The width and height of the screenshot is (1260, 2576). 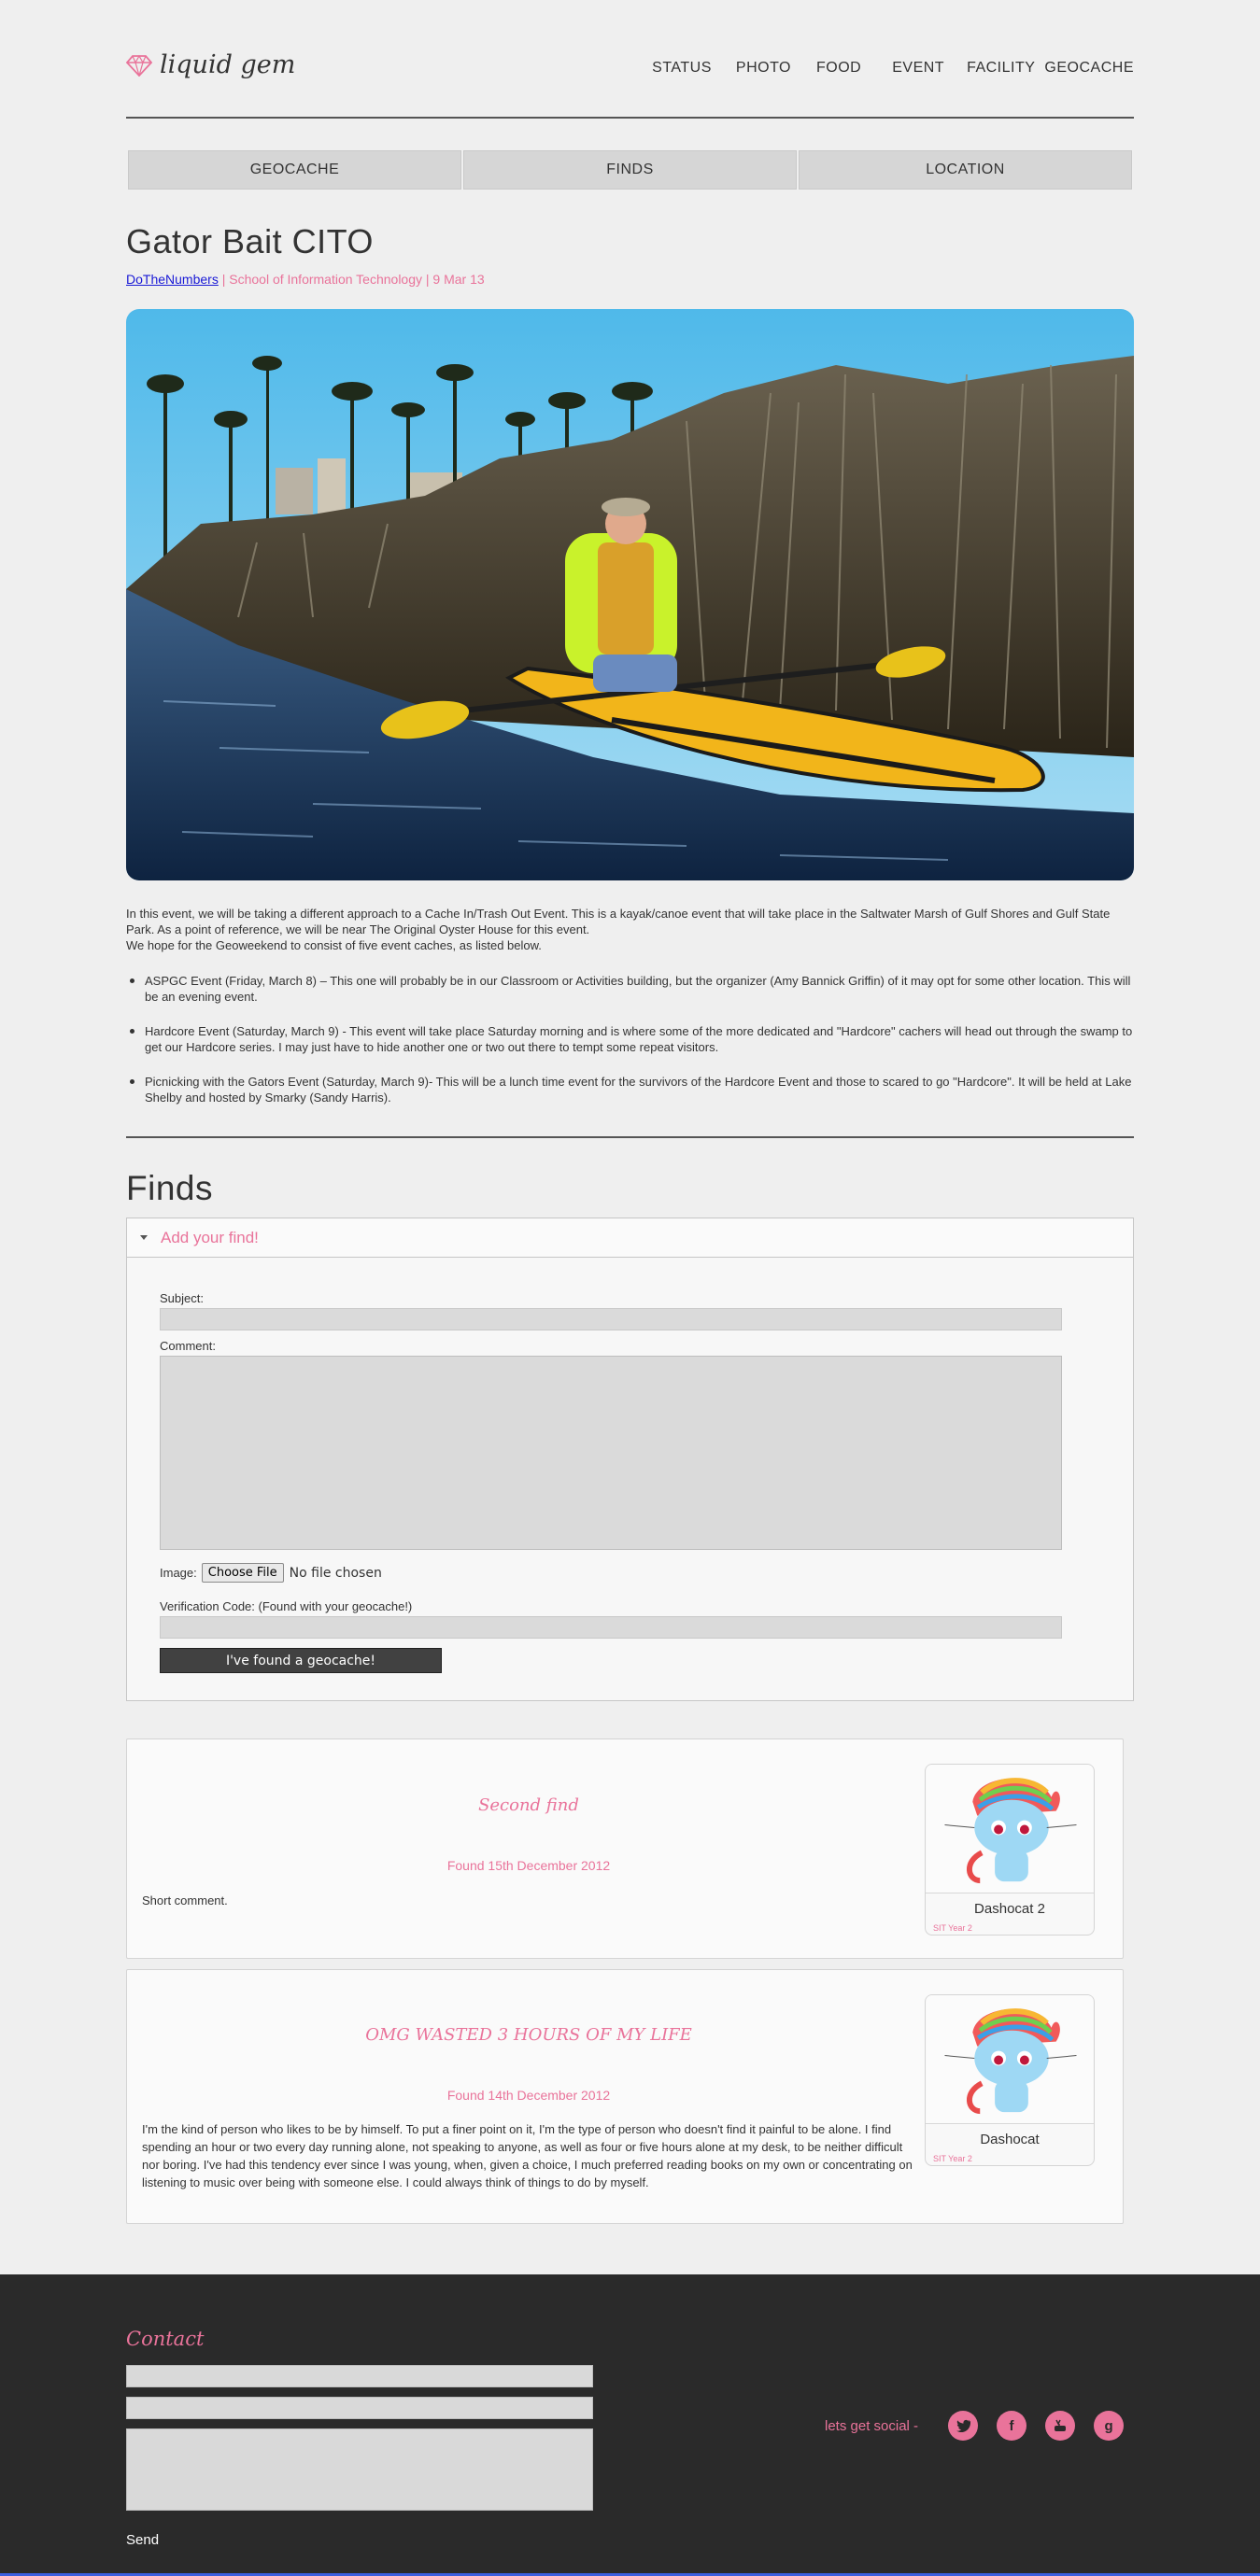 I want to click on subject-input, so click(x=611, y=1319).